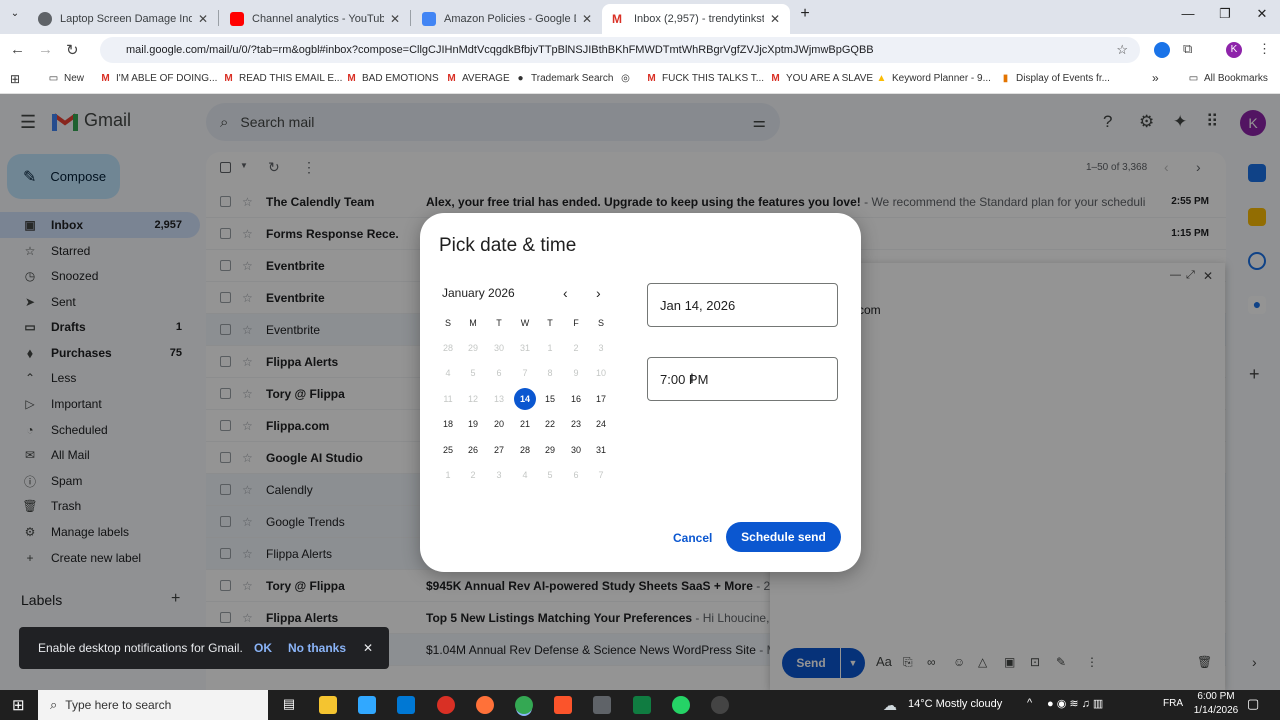 The image size is (1280, 720). What do you see at coordinates (1261, 14) in the screenshot?
I see `close-window-icon: ✕` at bounding box center [1261, 14].